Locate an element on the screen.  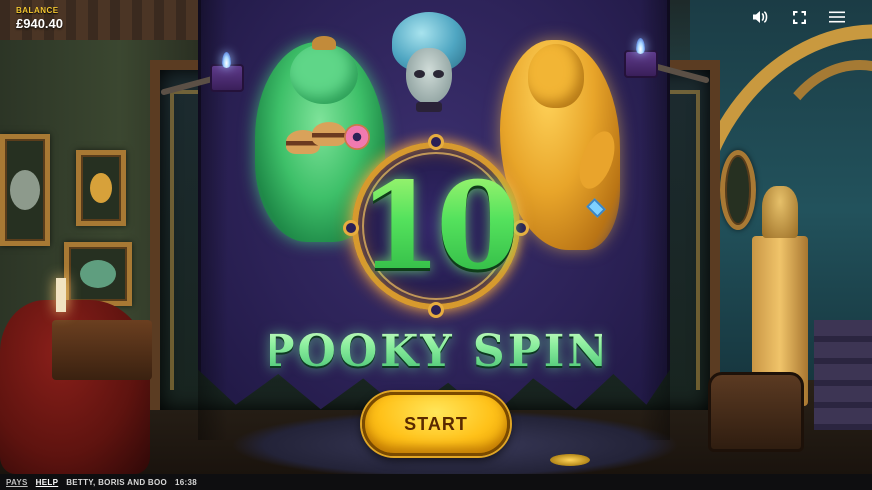
side-table is located at coordinates (102, 350).